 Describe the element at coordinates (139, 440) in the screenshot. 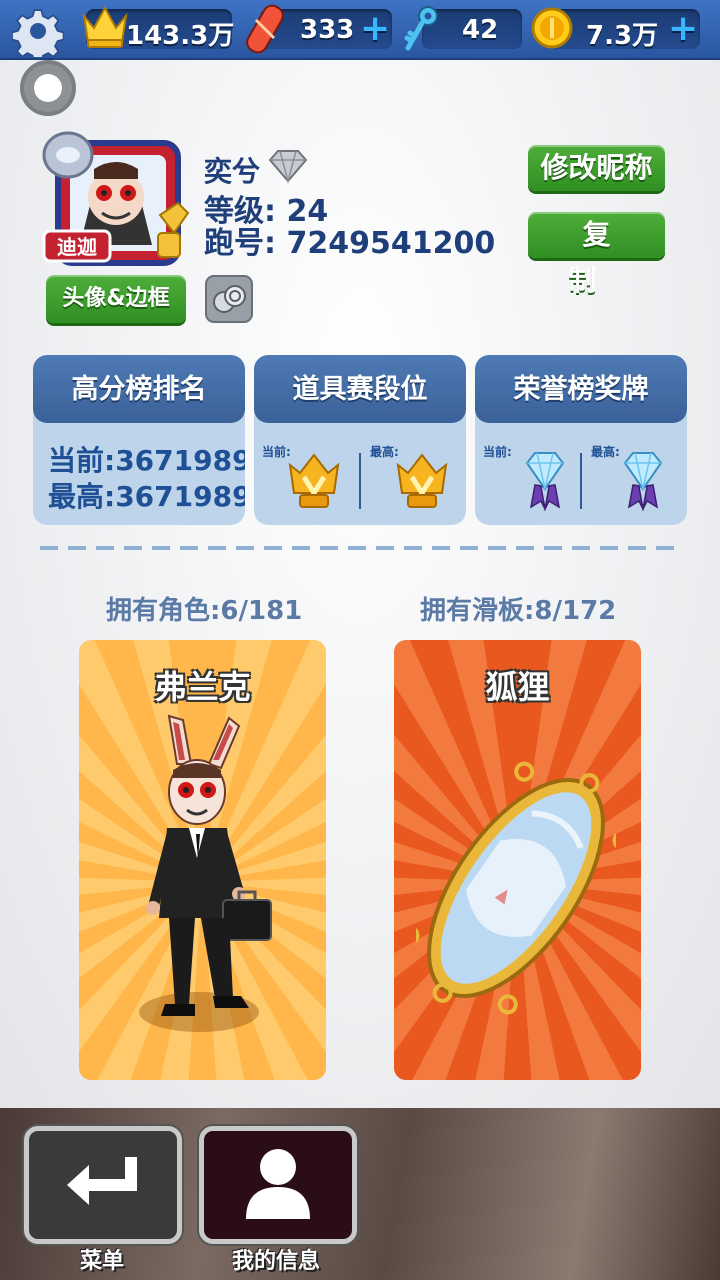

I see `highscore-card: 高分榜排名 当前:3671989 最高:3671989` at that location.